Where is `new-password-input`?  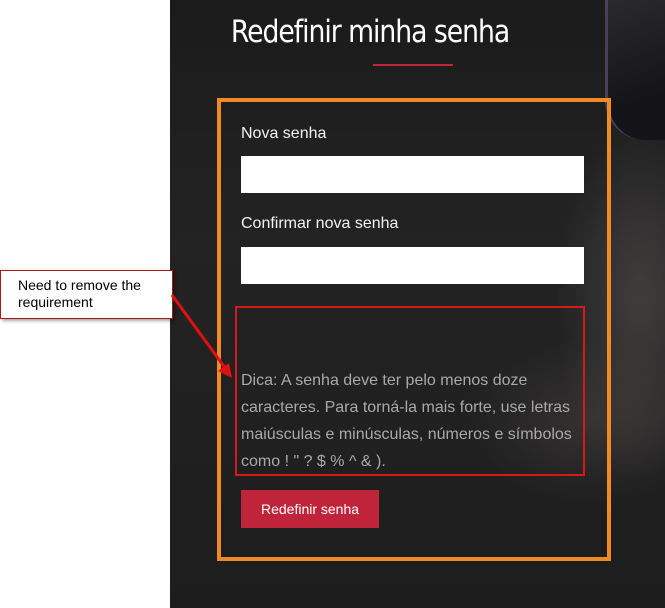
new-password-input is located at coordinates (412, 174).